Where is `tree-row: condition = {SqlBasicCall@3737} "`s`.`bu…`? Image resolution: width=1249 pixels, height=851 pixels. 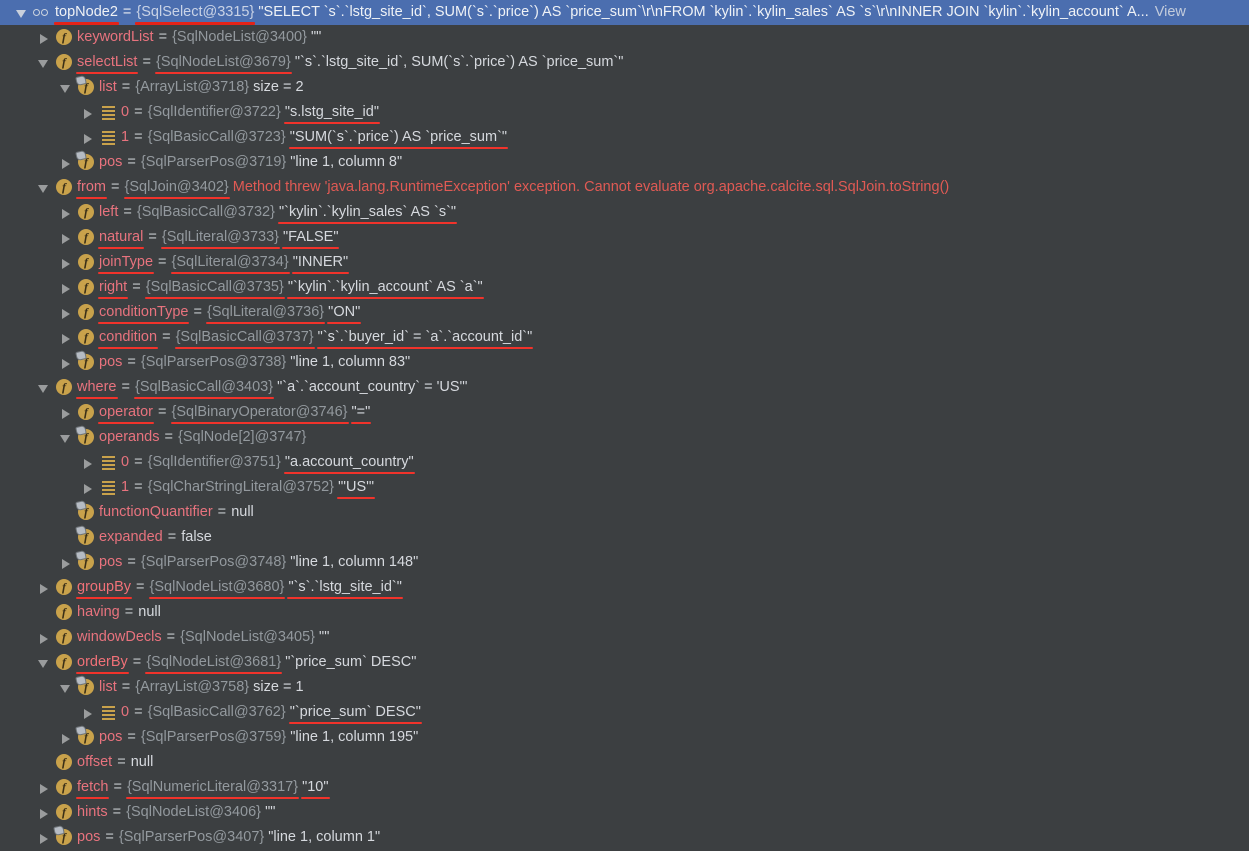 tree-row: condition = {SqlBasicCall@3737} "`s`.`bu… is located at coordinates (624, 337).